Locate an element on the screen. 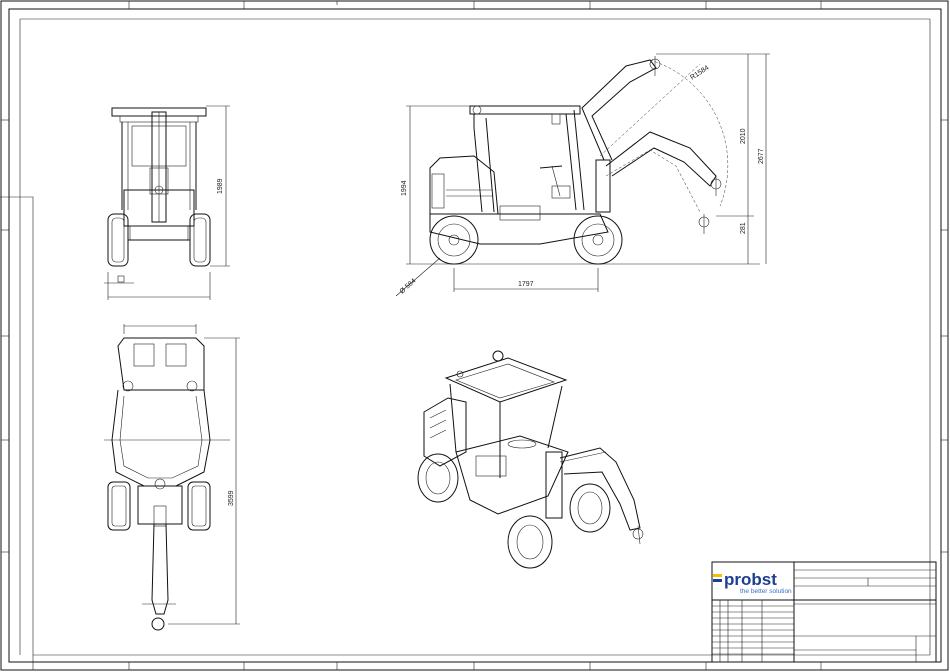  top-length-dimension: 3599 is located at coordinates (231, 498).